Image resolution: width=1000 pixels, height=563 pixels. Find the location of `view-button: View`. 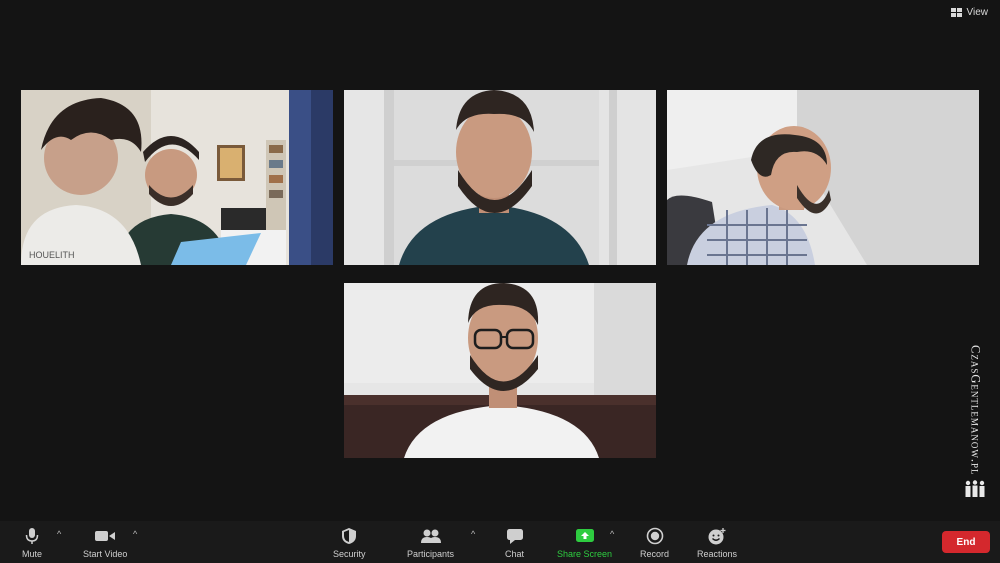

view-button: View is located at coordinates (969, 12).